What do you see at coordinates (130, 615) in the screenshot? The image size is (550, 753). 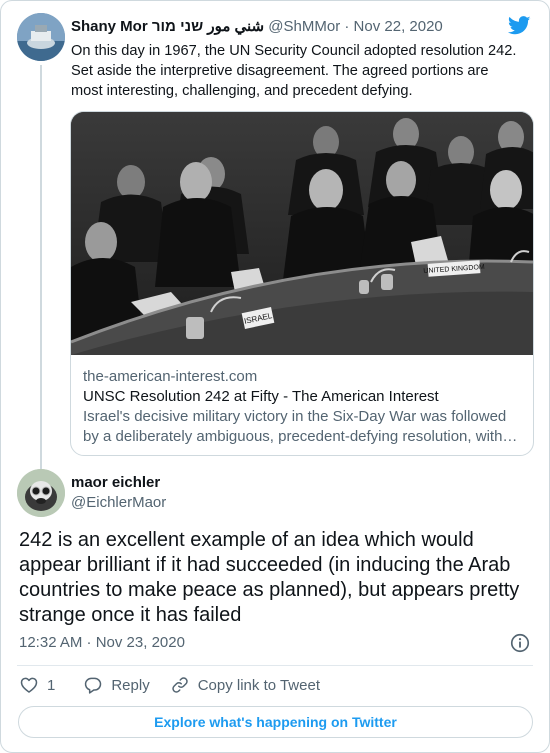 I see `reply-text-line: strange once it has failed` at bounding box center [130, 615].